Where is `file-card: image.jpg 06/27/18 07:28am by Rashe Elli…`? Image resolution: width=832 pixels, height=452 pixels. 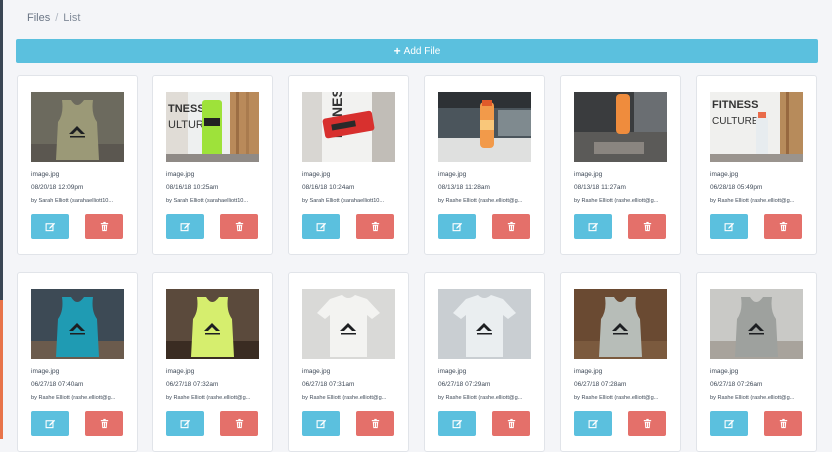
file-card: image.jpg 06/27/18 07:28am by Rashe Elli… is located at coordinates (620, 362).